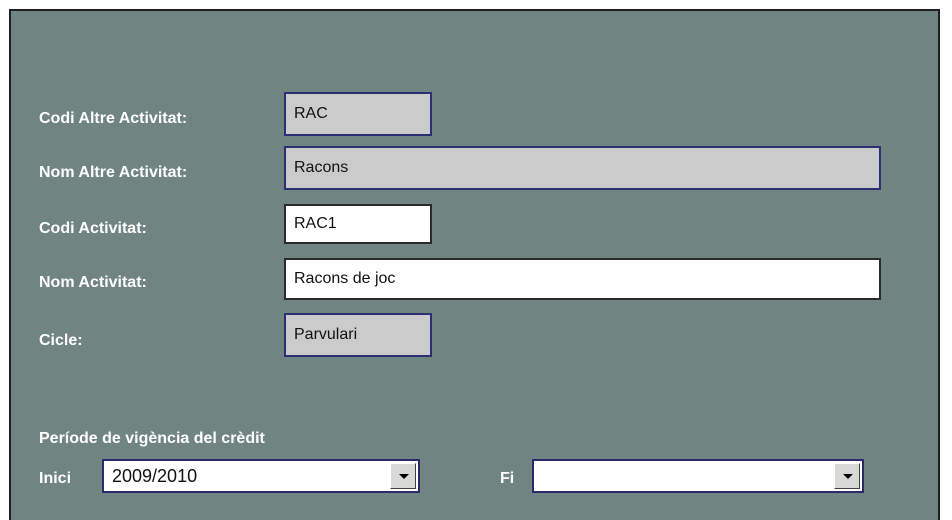 This screenshot has width=952, height=520. Describe the element at coordinates (113, 172) in the screenshot. I see `nom-altre-activitat-label: Nom Altre Activitat:` at that location.